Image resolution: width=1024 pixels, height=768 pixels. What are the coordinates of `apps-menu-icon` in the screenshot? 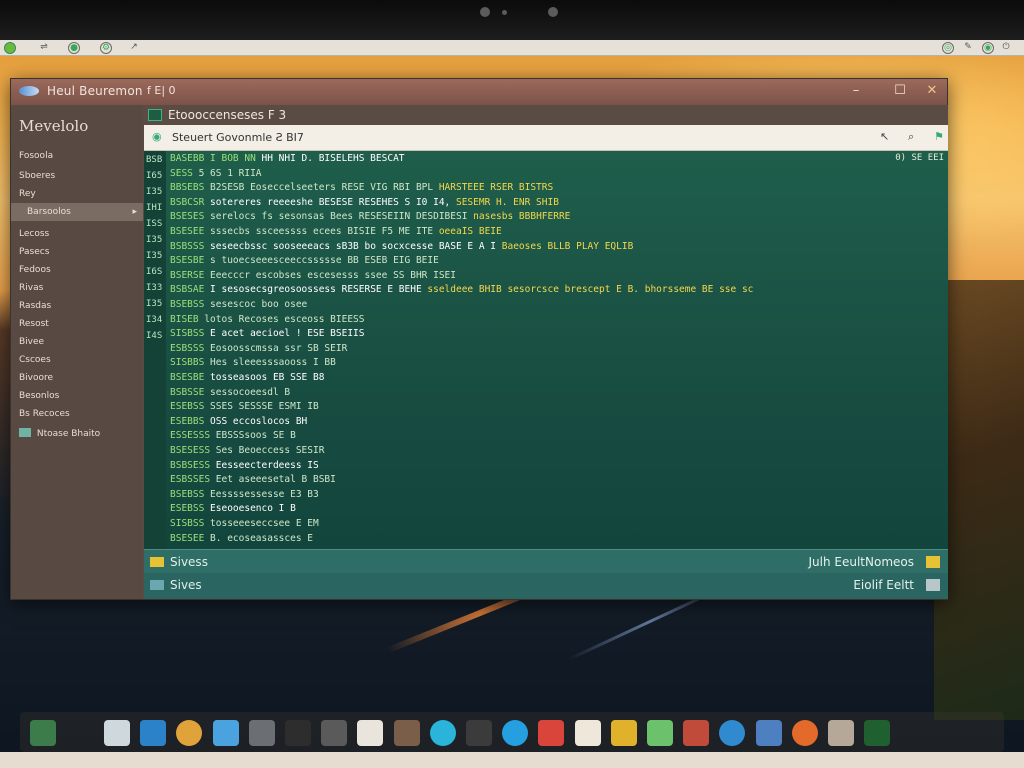 It's located at (10, 48).